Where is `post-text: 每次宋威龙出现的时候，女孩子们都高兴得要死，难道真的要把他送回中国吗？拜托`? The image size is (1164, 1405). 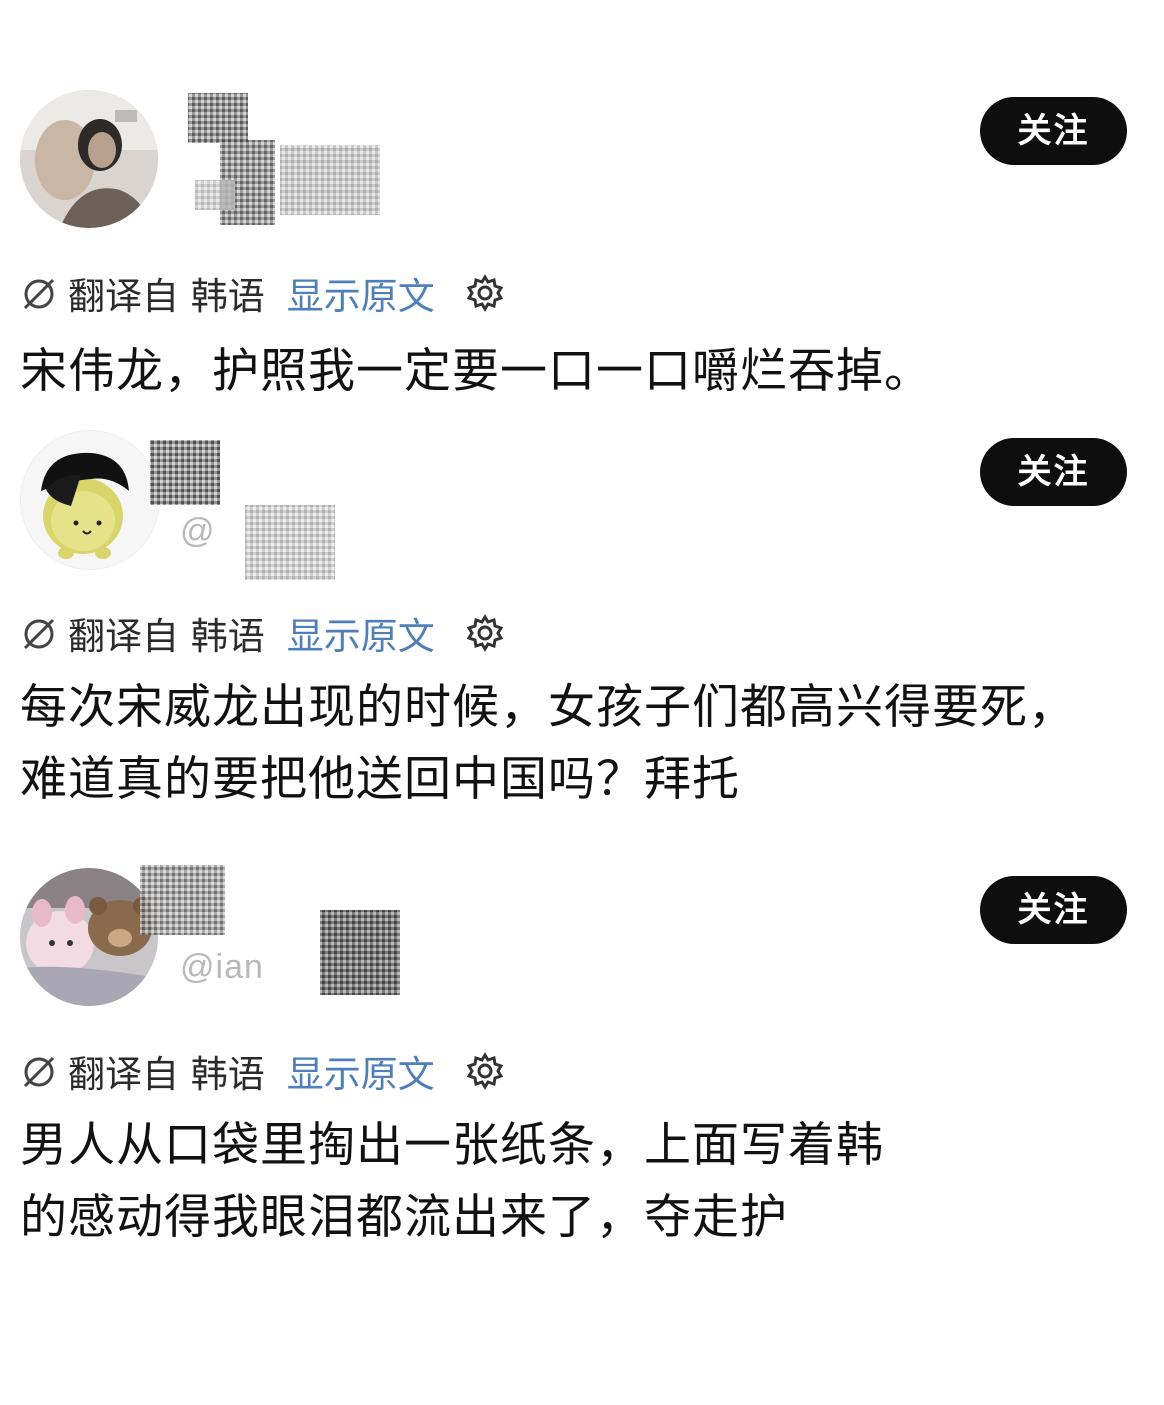 post-text: 每次宋威龙出现的时候，女孩子们都高兴得要死，难道真的要把他送回中国吗？拜托 is located at coordinates (548, 743).